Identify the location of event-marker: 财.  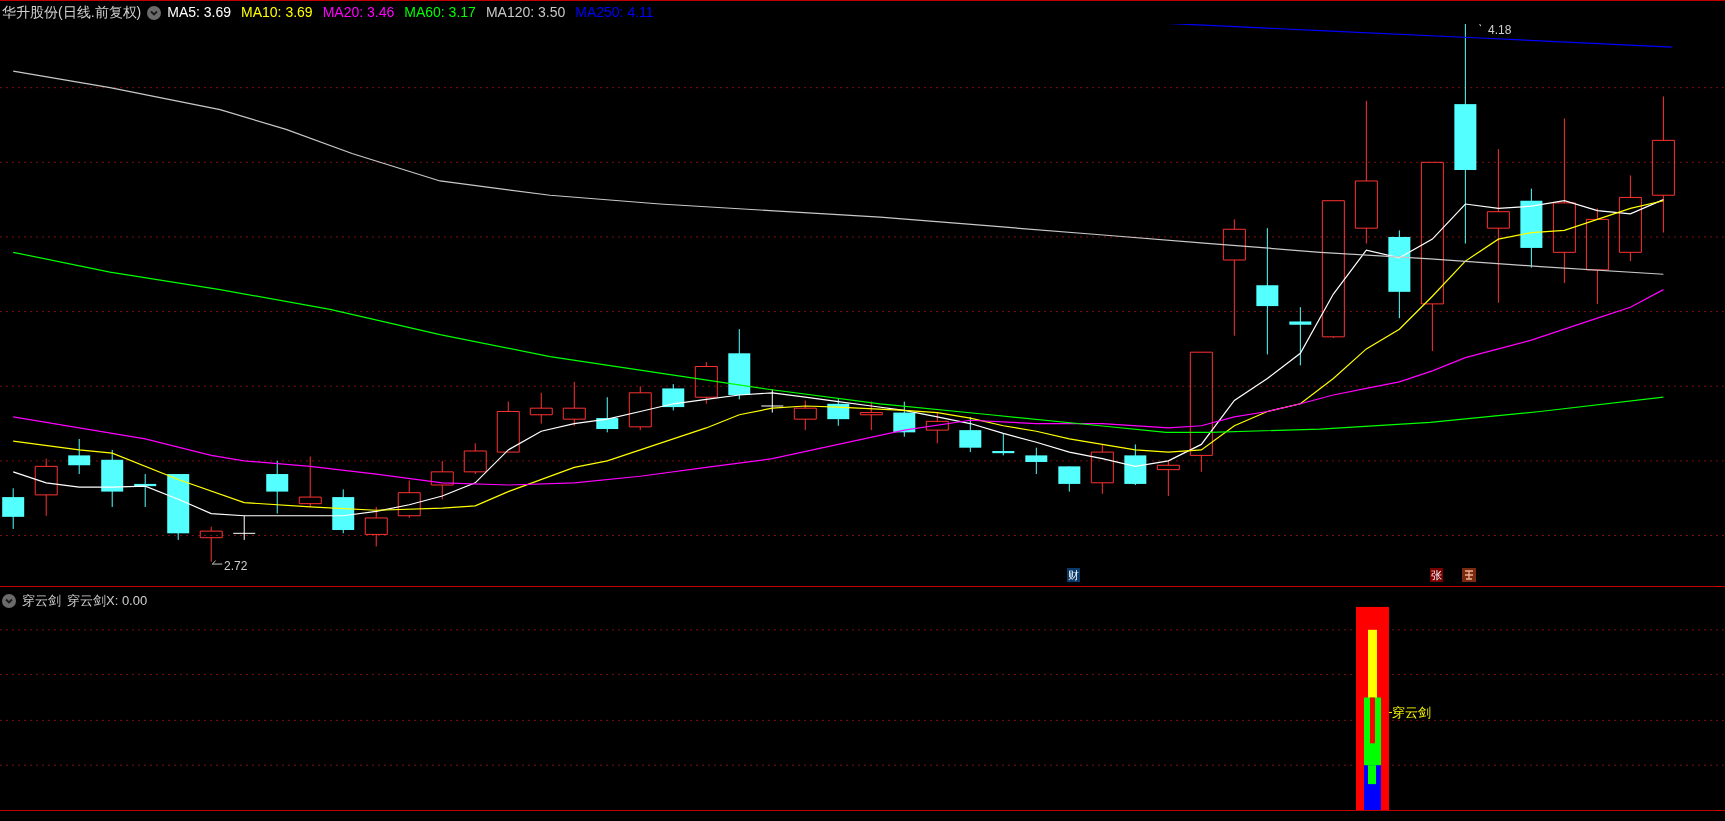
(1073, 575).